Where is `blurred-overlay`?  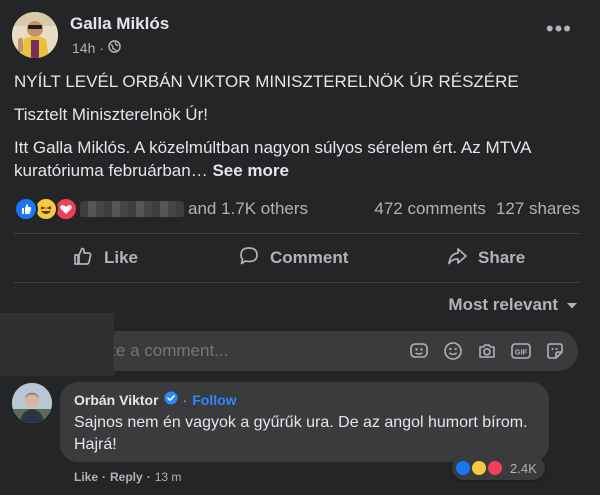 blurred-overlay is located at coordinates (57, 344).